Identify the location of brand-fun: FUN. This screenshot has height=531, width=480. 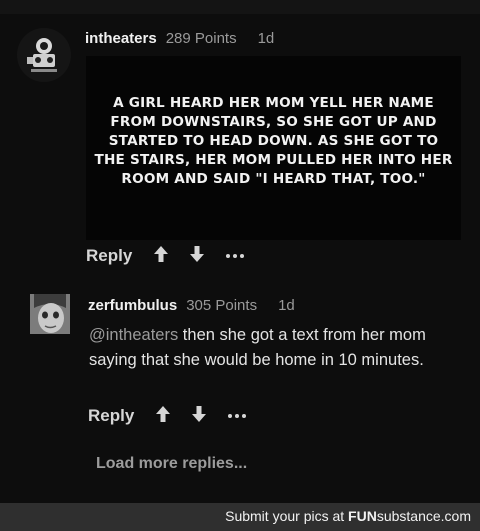
(362, 516).